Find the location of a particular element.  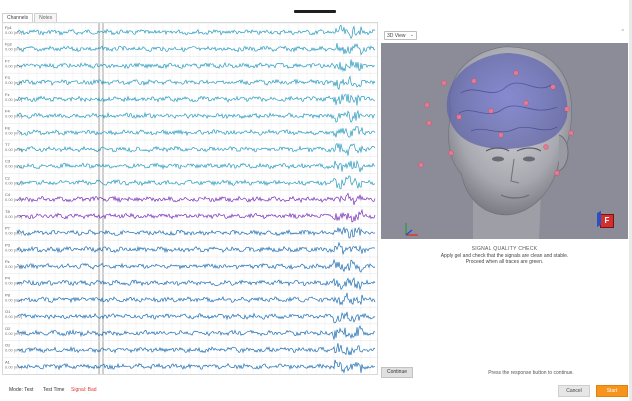

front-face-badge-icon: F is located at coordinates (607, 221).